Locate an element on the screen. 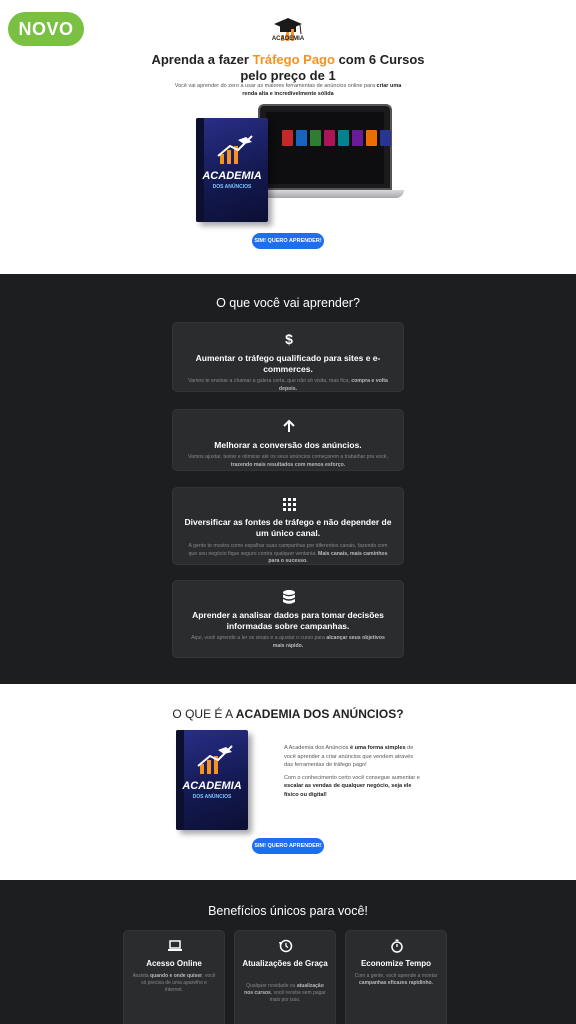 The width and height of the screenshot is (576, 1024). arrow-up-icon is located at coordinates (289, 425).